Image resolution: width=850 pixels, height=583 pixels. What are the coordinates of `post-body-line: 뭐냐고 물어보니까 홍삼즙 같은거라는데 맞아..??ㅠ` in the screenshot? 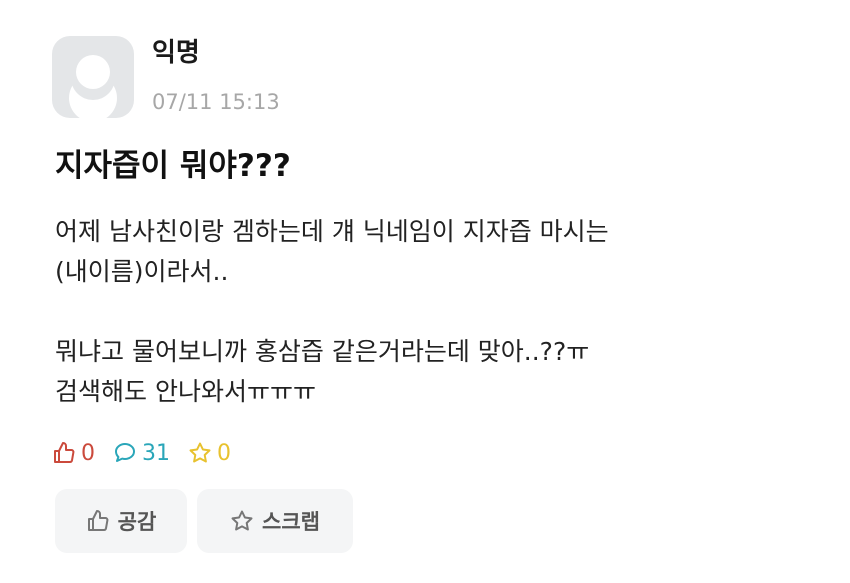 It's located at (322, 351).